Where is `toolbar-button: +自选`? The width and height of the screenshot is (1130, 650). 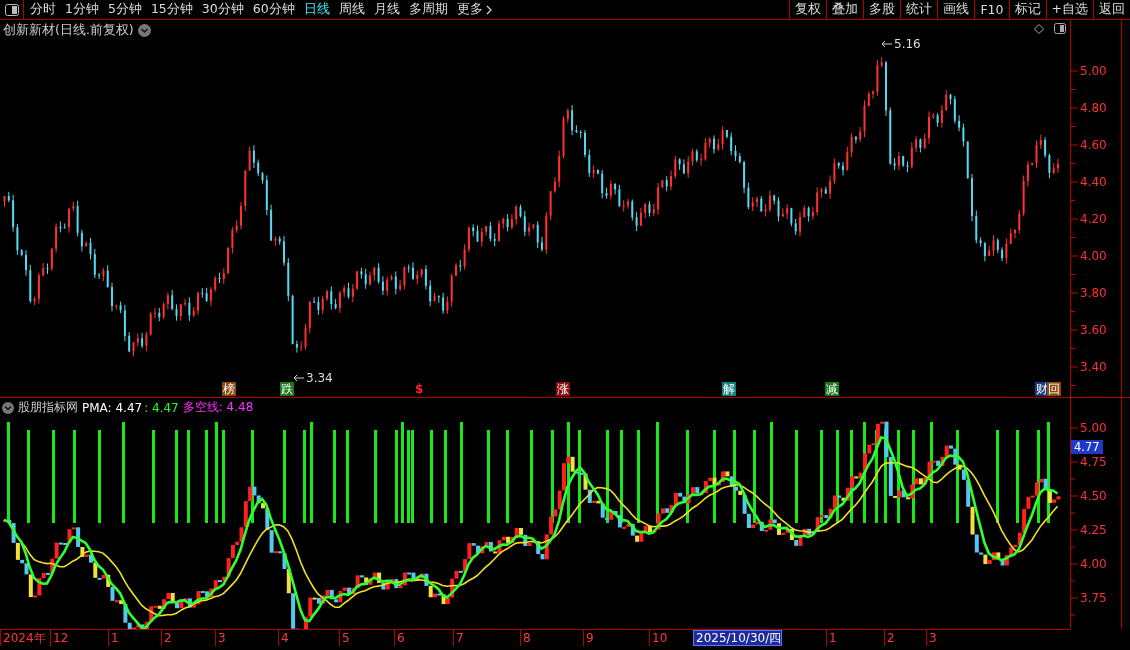 toolbar-button: +自选 is located at coordinates (1069, 9).